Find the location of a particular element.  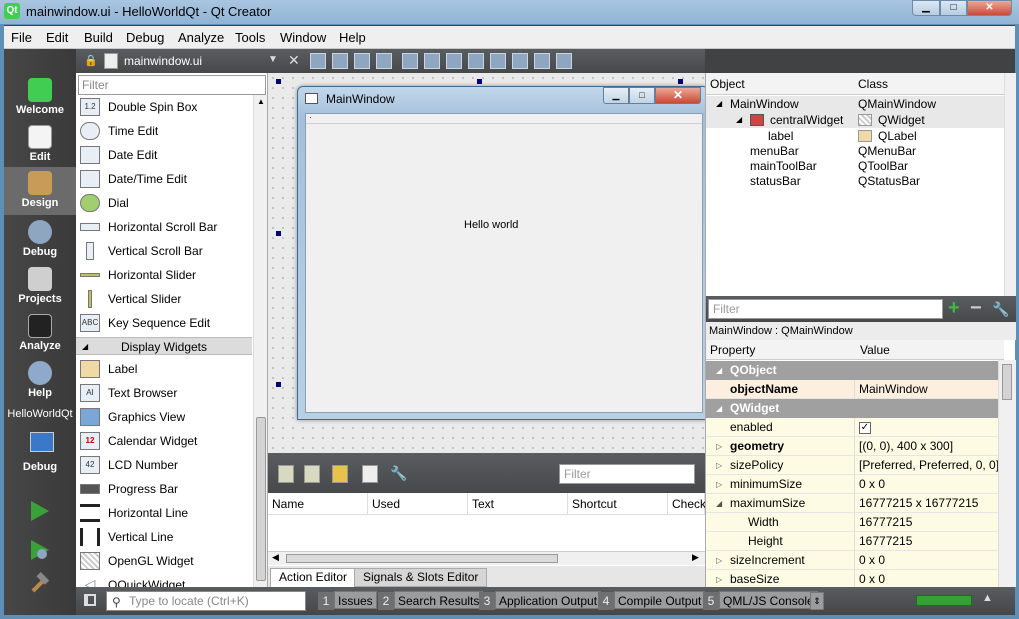

widget-box-scrollbar: ▲ is located at coordinates (260, 341).